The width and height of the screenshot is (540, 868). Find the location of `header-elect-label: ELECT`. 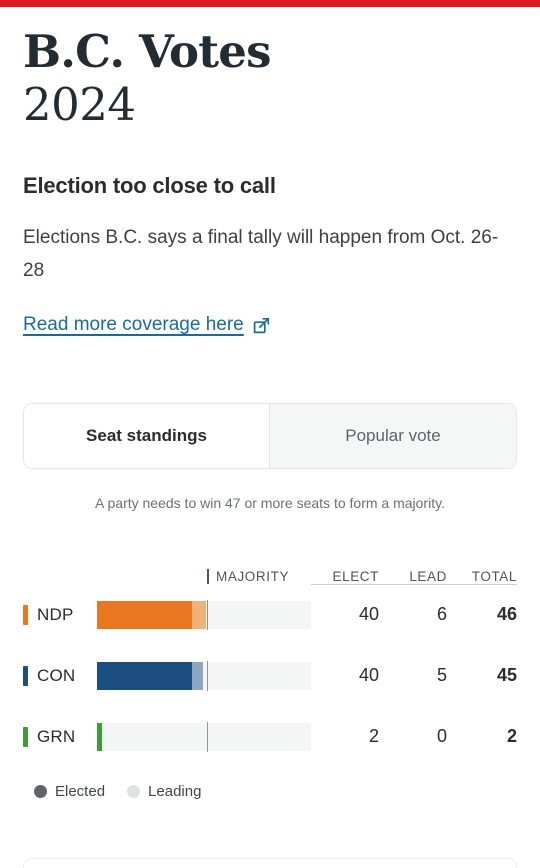

header-elect-label: ELECT is located at coordinates (355, 576).